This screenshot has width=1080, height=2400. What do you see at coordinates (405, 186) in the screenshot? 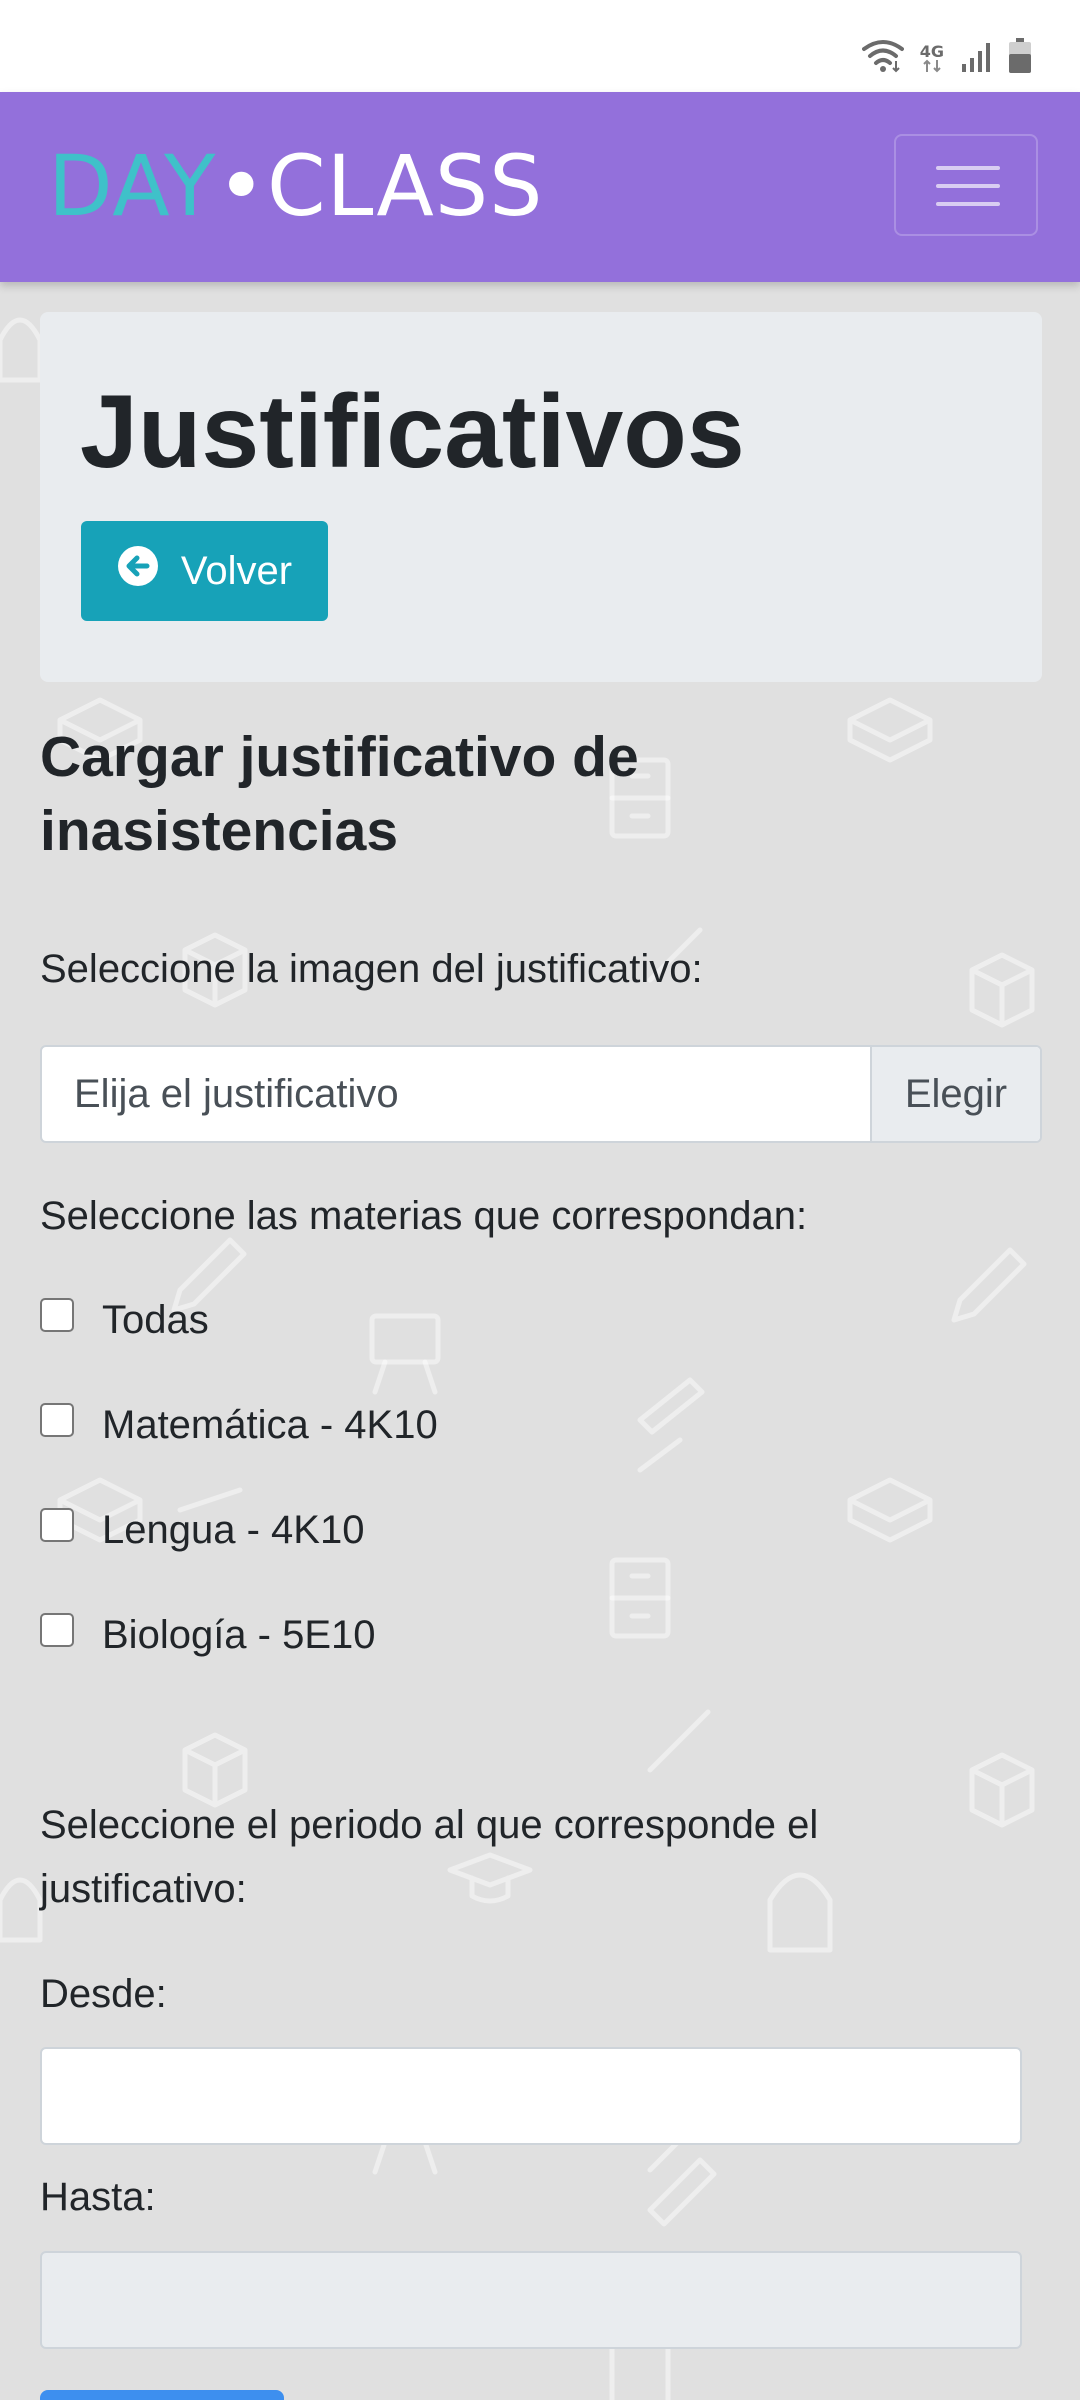
I see `brand-class: CLASS` at bounding box center [405, 186].